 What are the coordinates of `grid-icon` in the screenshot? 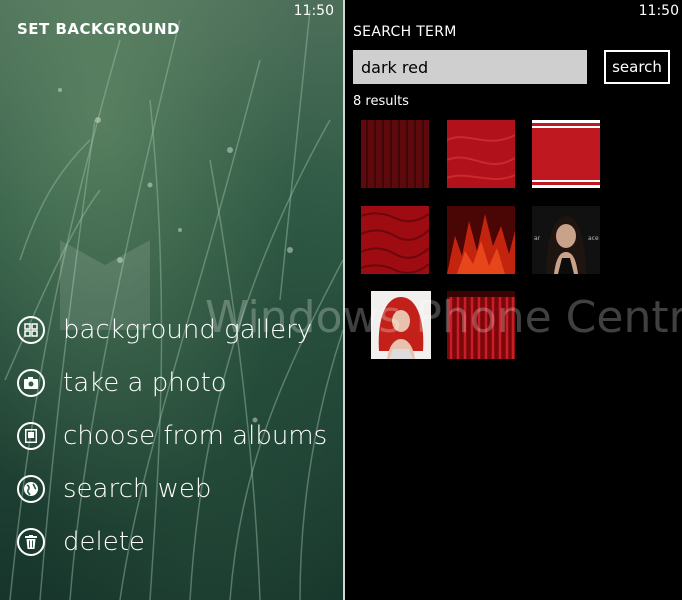 It's located at (31, 329).